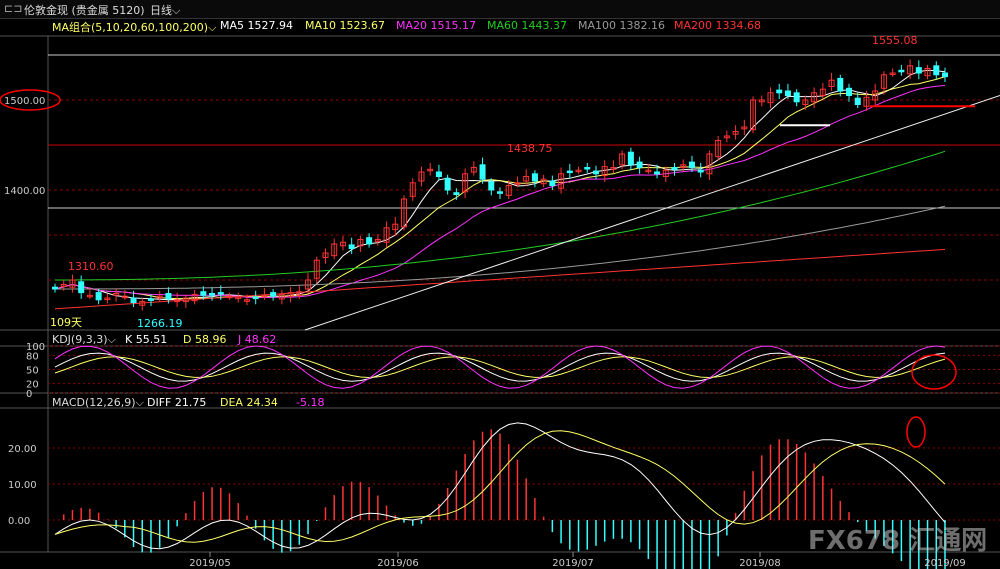 This screenshot has width=1000, height=569. Describe the element at coordinates (91, 266) in the screenshot. I see `early-high-label: 1310.60` at that location.